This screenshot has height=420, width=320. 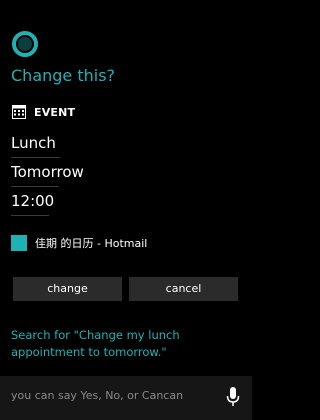 I want to click on cortana-logo-icon, so click(x=25, y=44).